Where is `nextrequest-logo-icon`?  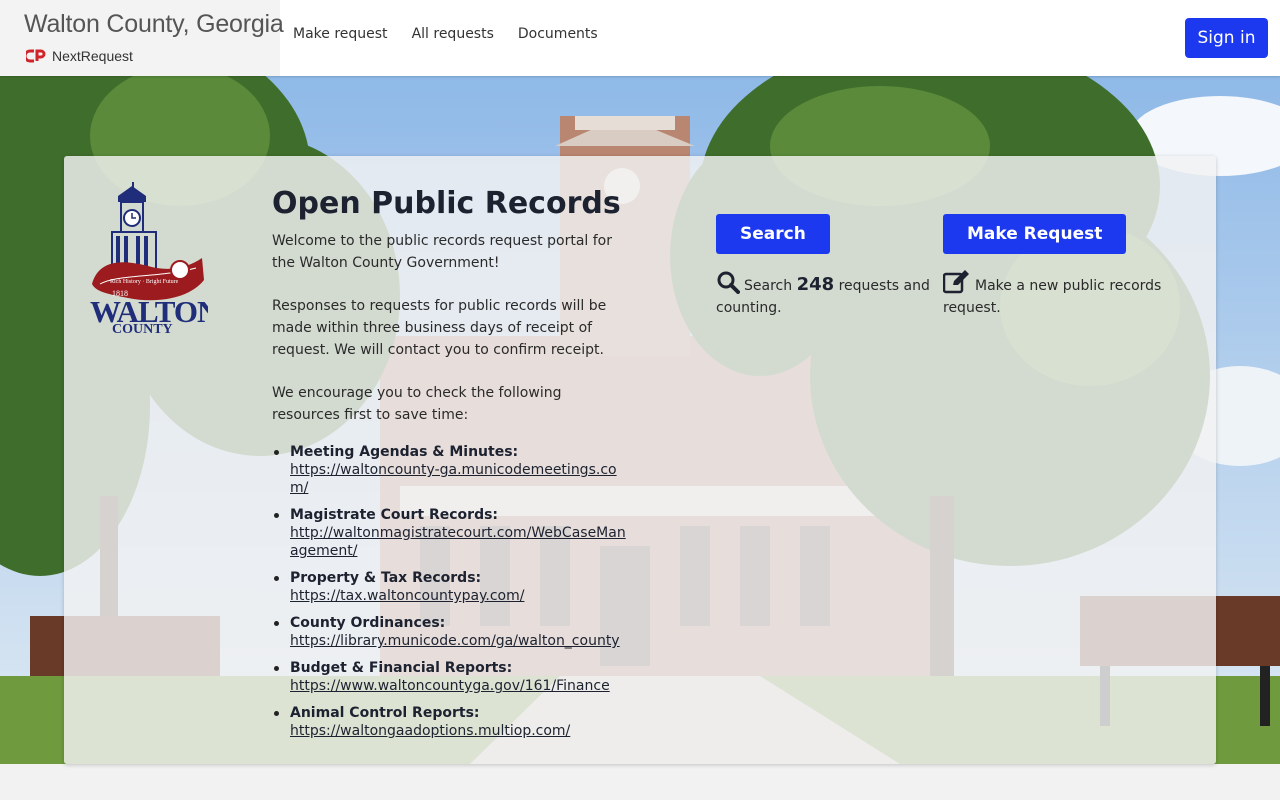
nextrequest-logo-icon is located at coordinates (36, 56).